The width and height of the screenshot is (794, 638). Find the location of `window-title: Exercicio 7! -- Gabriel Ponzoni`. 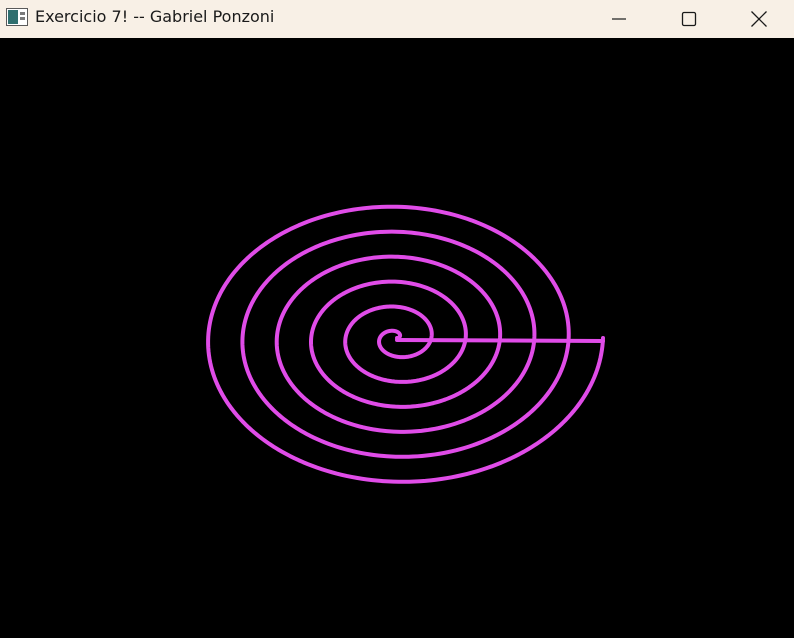

window-title: Exercicio 7! -- Gabriel Ponzoni is located at coordinates (155, 16).